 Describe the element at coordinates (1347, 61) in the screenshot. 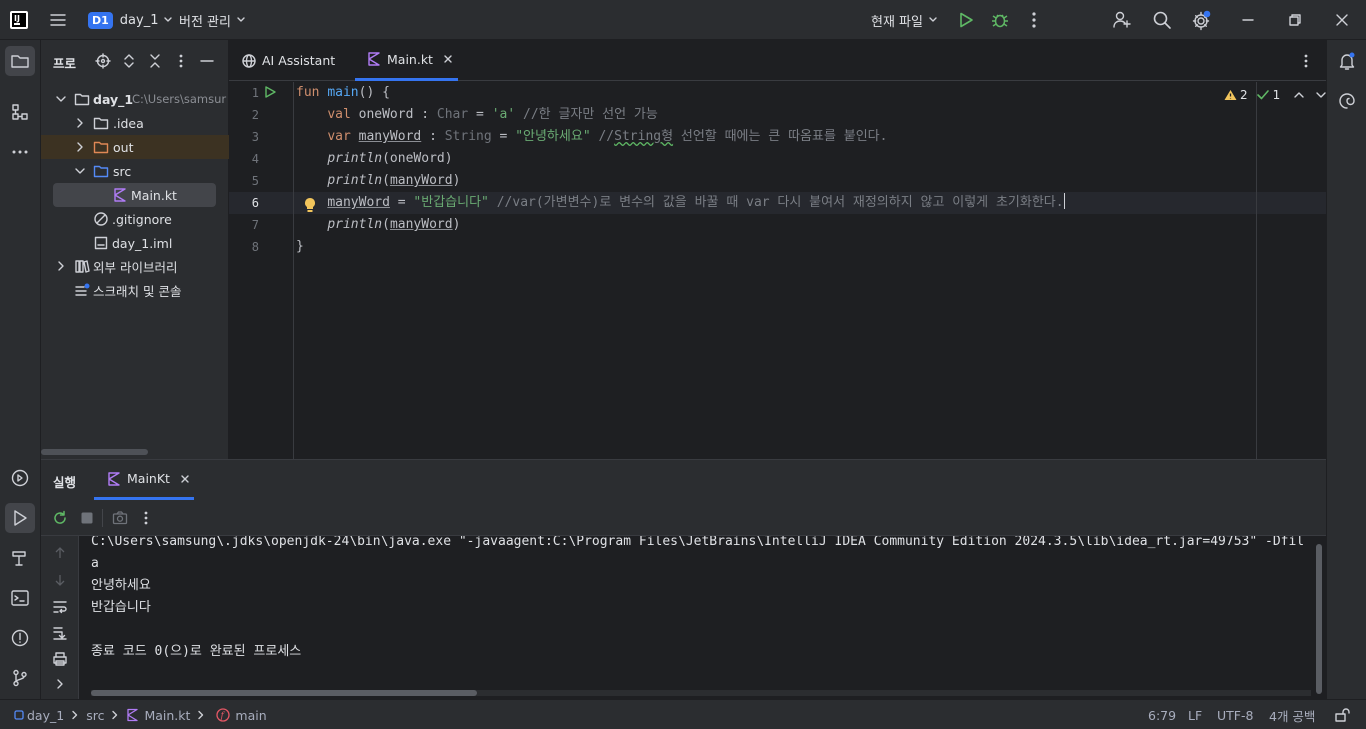

I see `notifications-button` at that location.